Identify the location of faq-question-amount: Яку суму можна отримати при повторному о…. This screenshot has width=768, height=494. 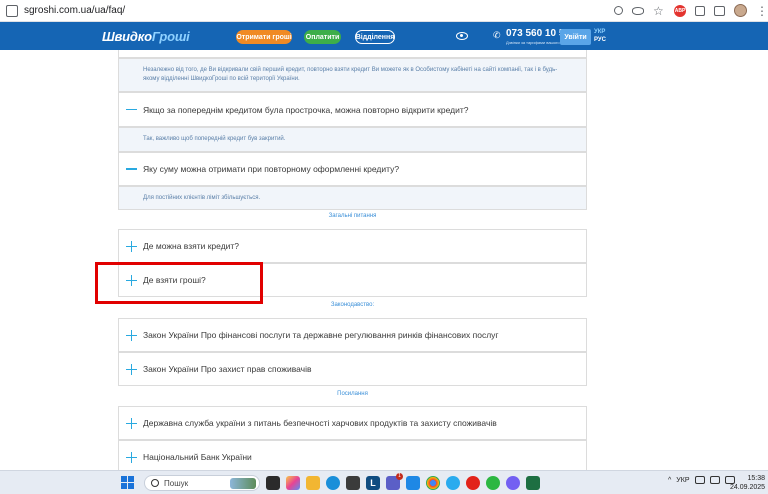
(352, 169).